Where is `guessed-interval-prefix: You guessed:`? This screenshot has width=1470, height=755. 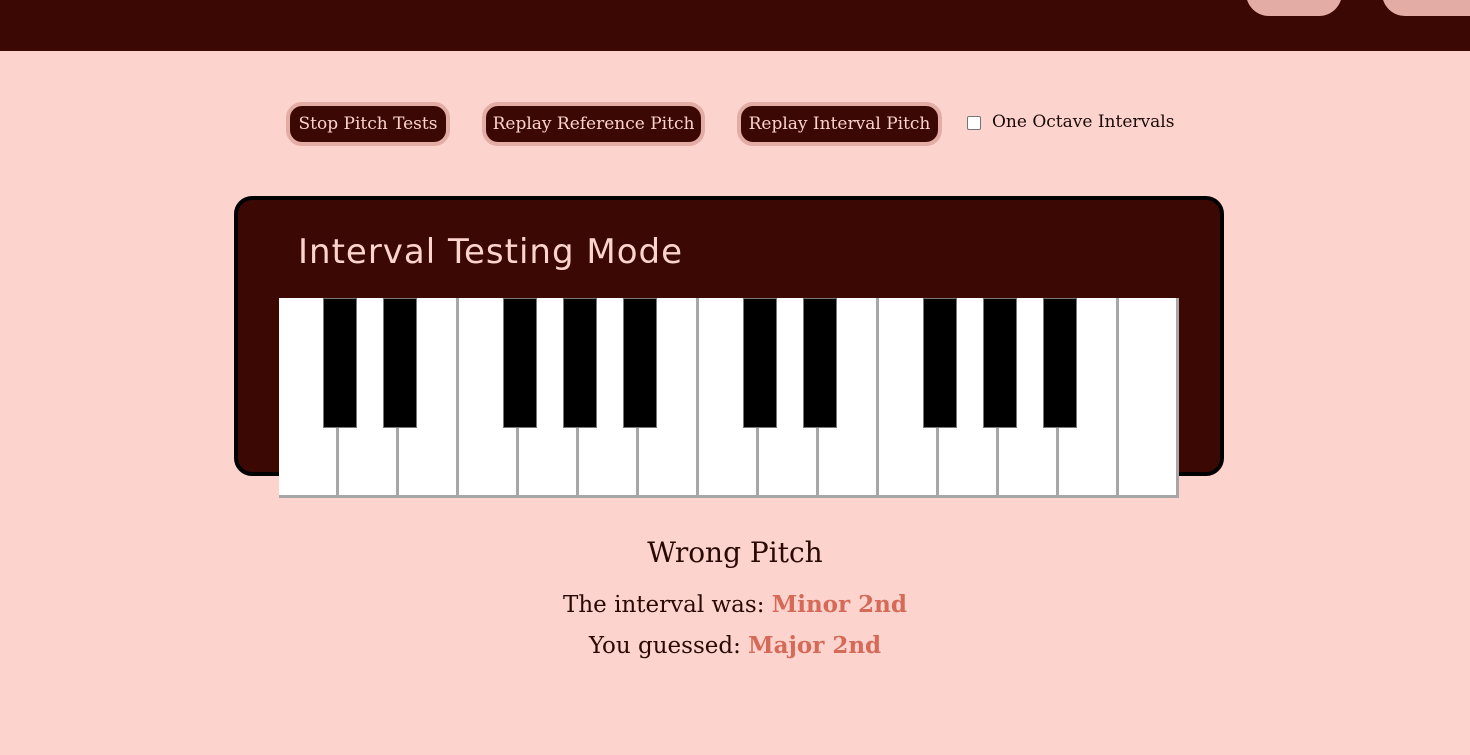 guessed-interval-prefix: You guessed: is located at coordinates (668, 646).